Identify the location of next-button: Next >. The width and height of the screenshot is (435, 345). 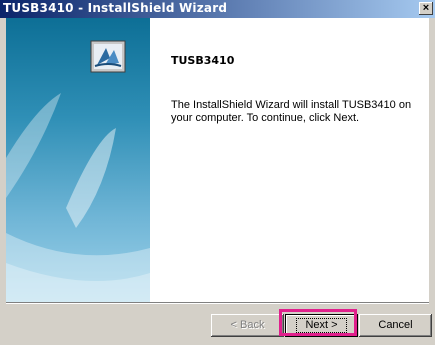
(321, 325).